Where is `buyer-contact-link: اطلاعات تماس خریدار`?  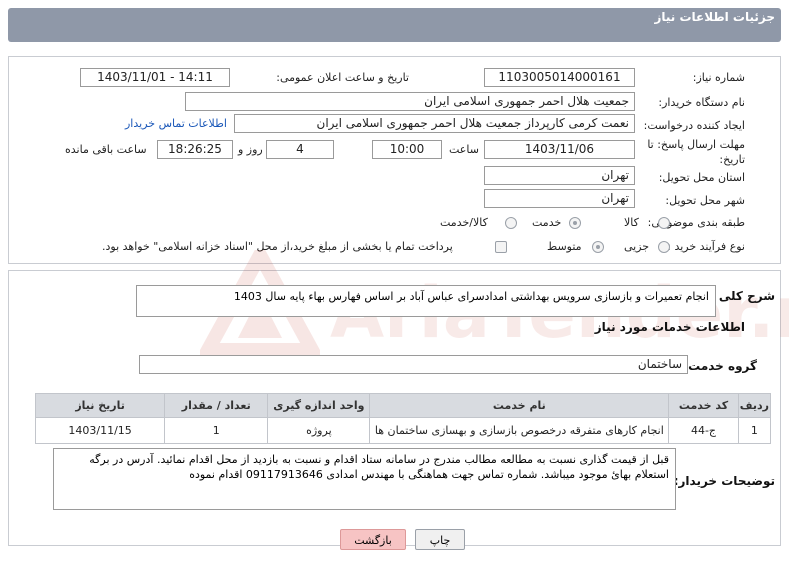 buyer-contact-link: اطلاعات تماس خریدار is located at coordinates (176, 123).